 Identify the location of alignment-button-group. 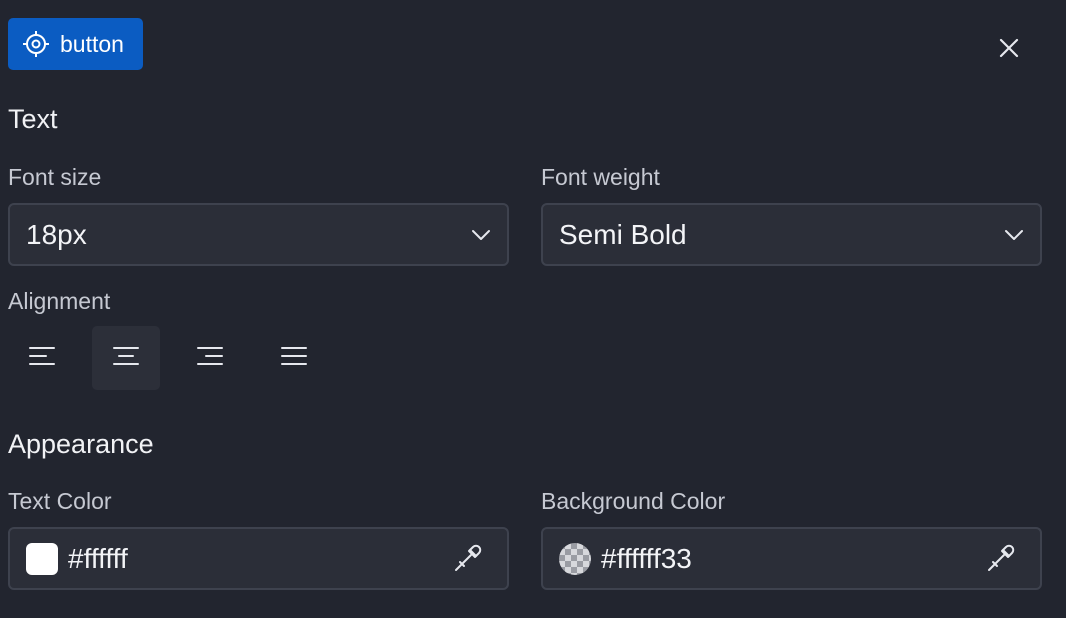
(176, 358).